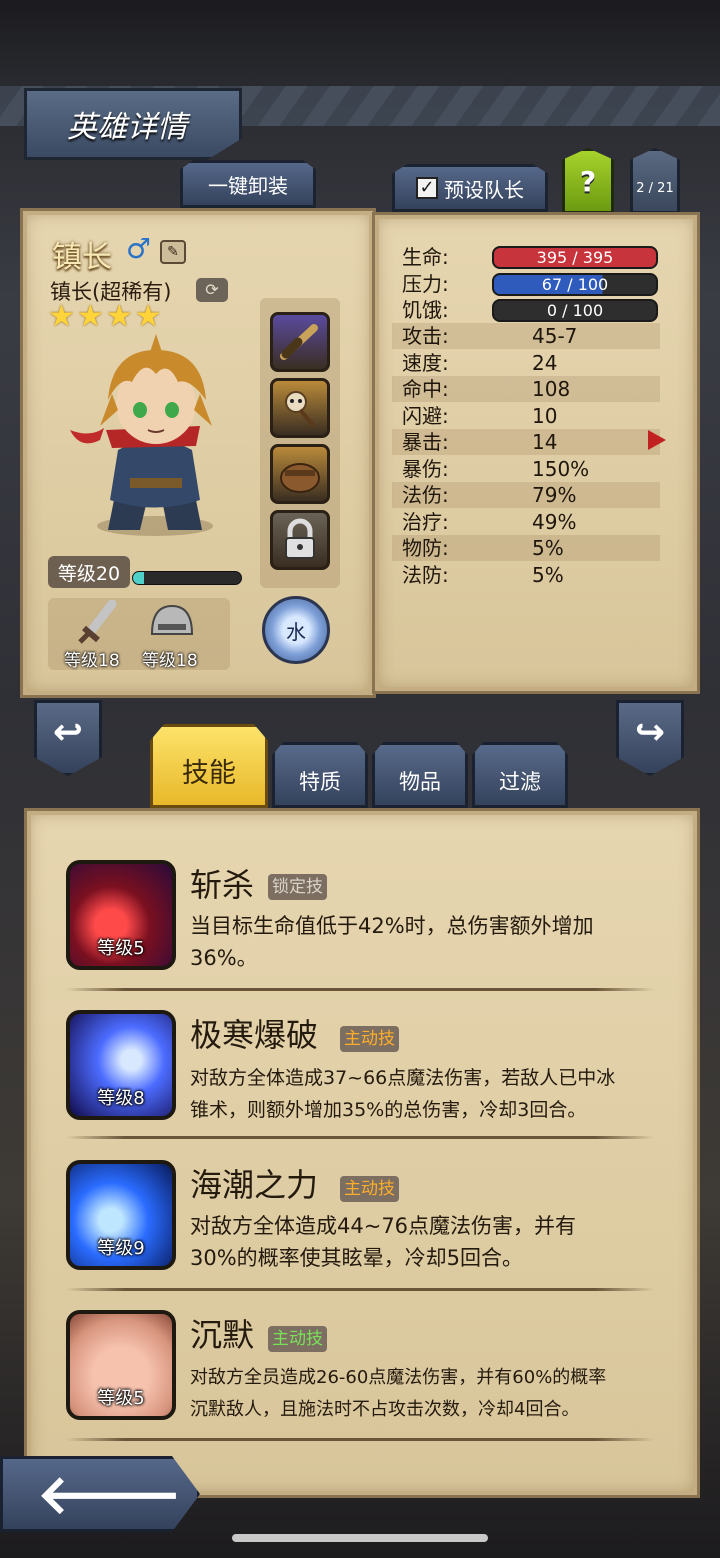 The image size is (720, 1558). I want to click on stat-bar-row: 饥饿: 0 / 100, so click(526, 310).